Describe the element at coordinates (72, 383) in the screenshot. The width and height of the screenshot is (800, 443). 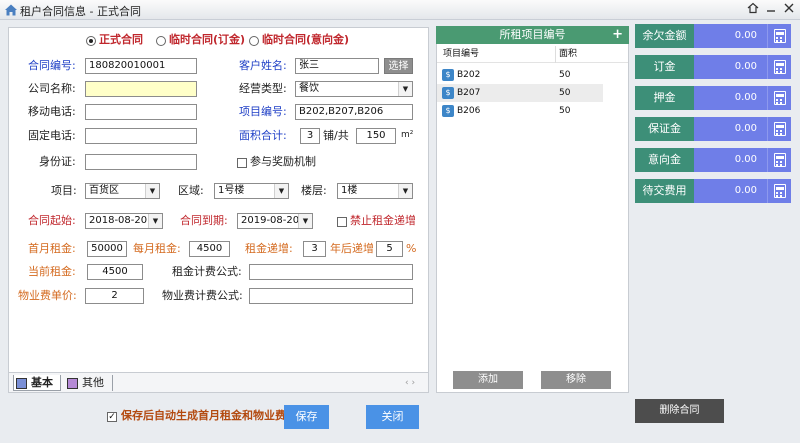
I see `tab-other-swatch` at that location.